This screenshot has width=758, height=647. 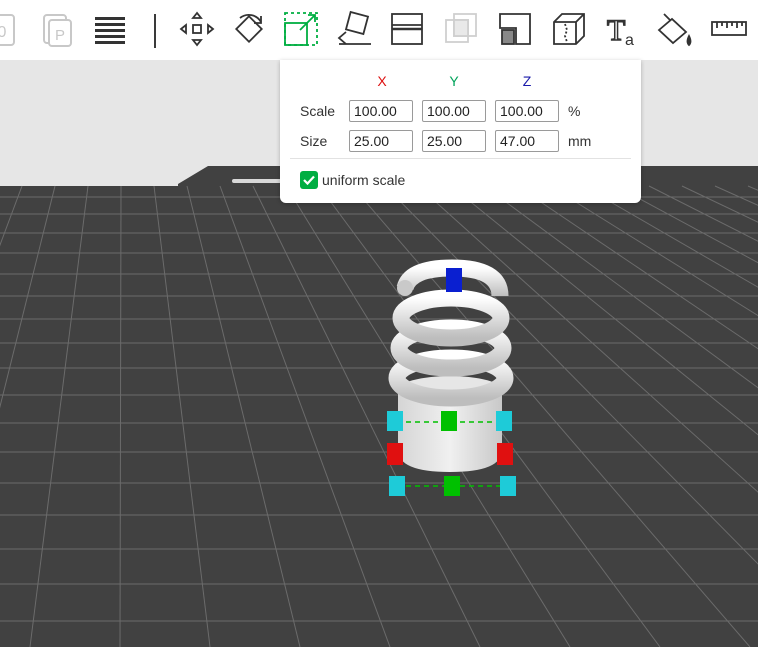 What do you see at coordinates (454, 111) in the screenshot?
I see `scale-y-input: 100.00` at bounding box center [454, 111].